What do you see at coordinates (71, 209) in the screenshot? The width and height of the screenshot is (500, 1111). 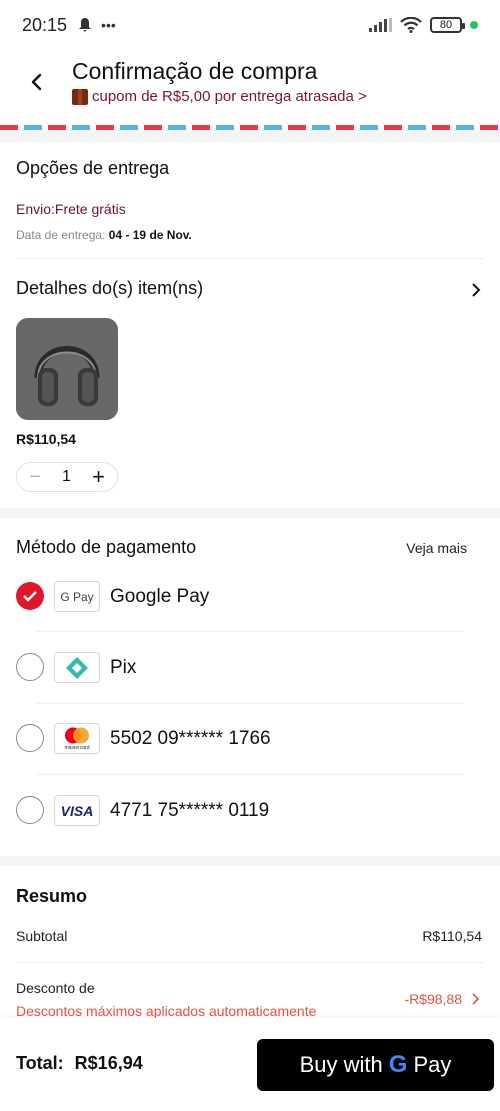 I see `shipping-method: Envio:Frete grátis` at bounding box center [71, 209].